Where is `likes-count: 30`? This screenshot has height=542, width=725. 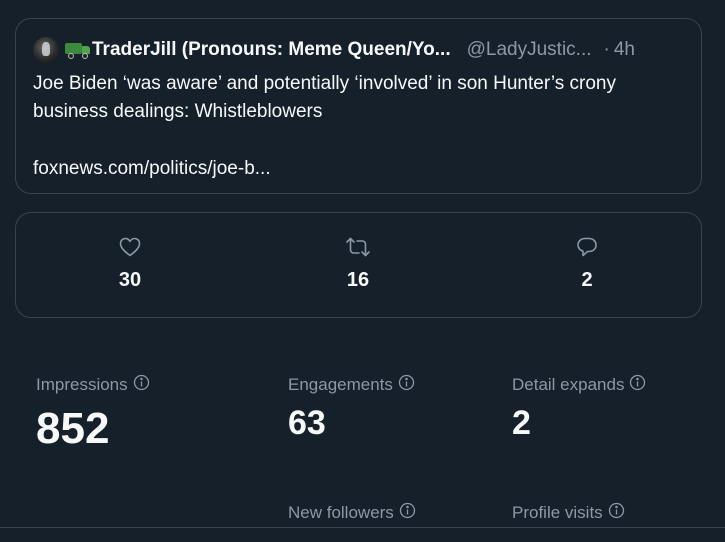 likes-count: 30 is located at coordinates (130, 280).